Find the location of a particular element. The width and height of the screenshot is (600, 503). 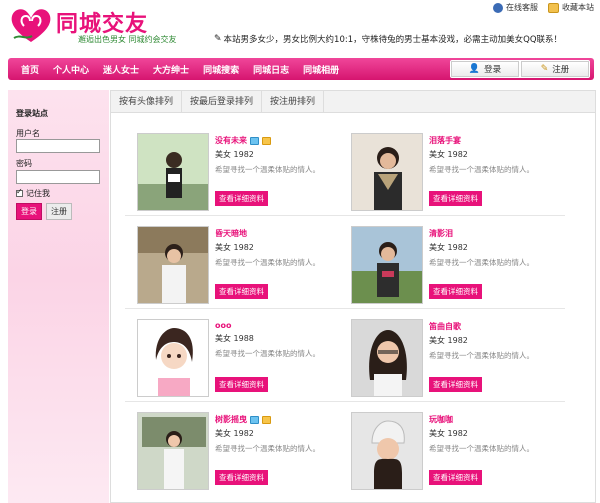

online-service-label: 在线客服 is located at coordinates (522, 7).